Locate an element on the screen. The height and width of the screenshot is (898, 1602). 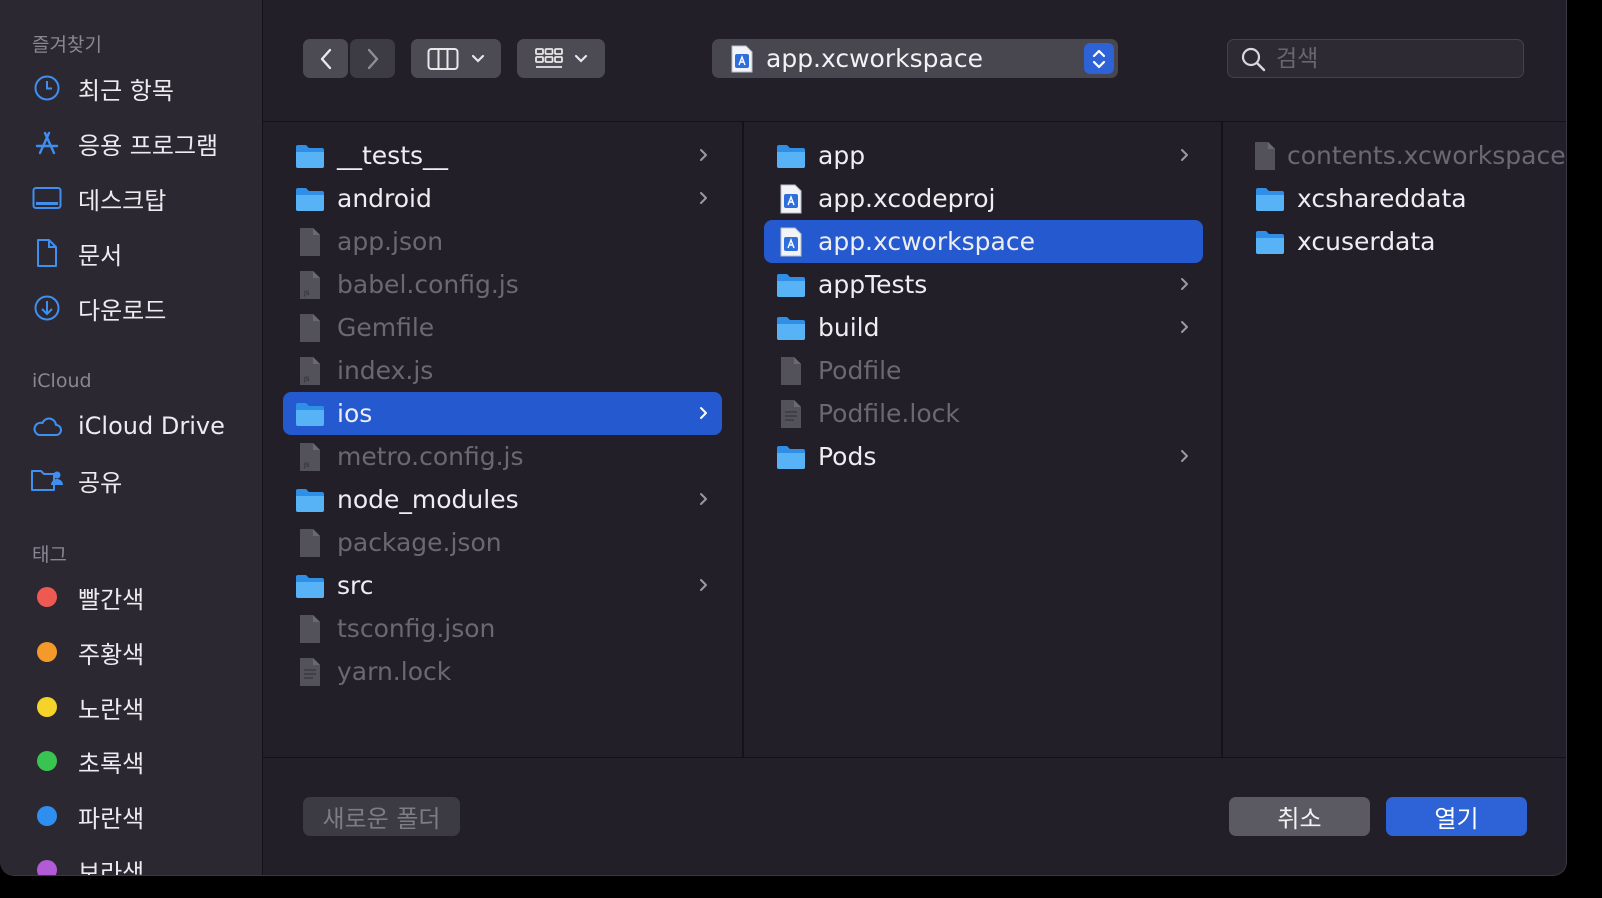
sidebar-item-label: 공유 is located at coordinates (100, 482).